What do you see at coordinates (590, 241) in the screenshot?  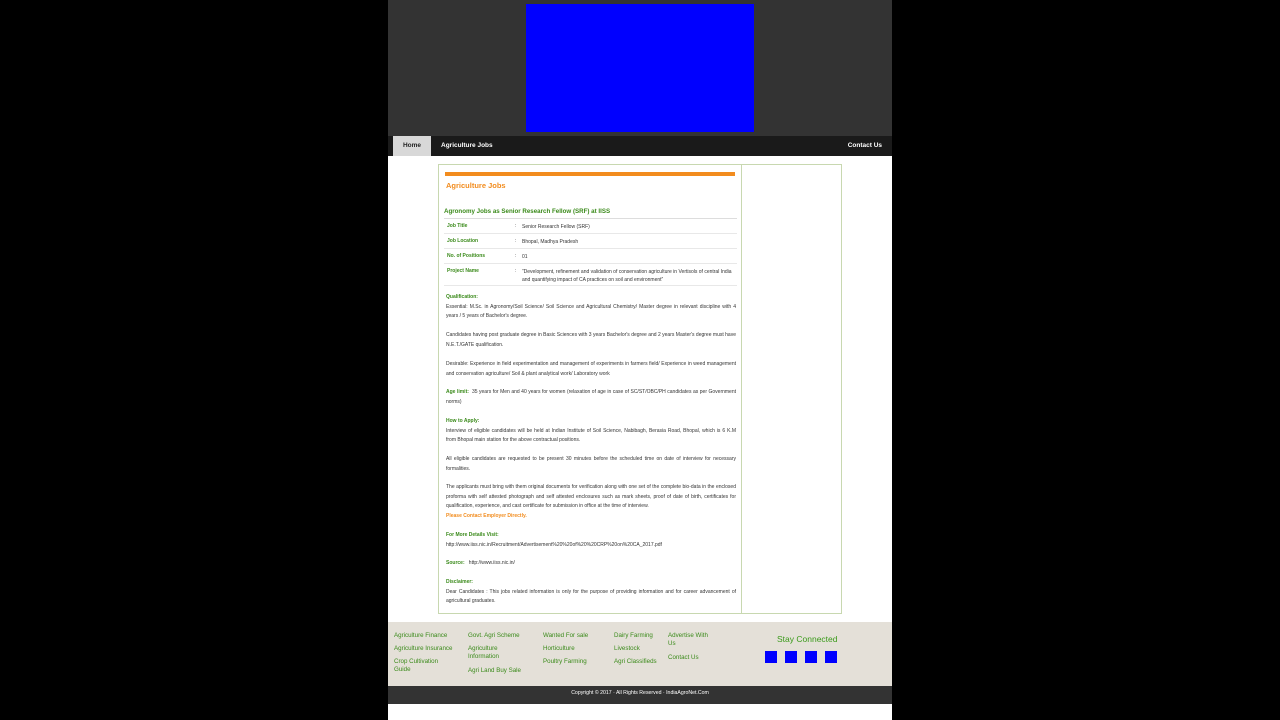 I see `info-row-job-location: Job Location : Bhopal, Madhya Pradesh` at bounding box center [590, 241].